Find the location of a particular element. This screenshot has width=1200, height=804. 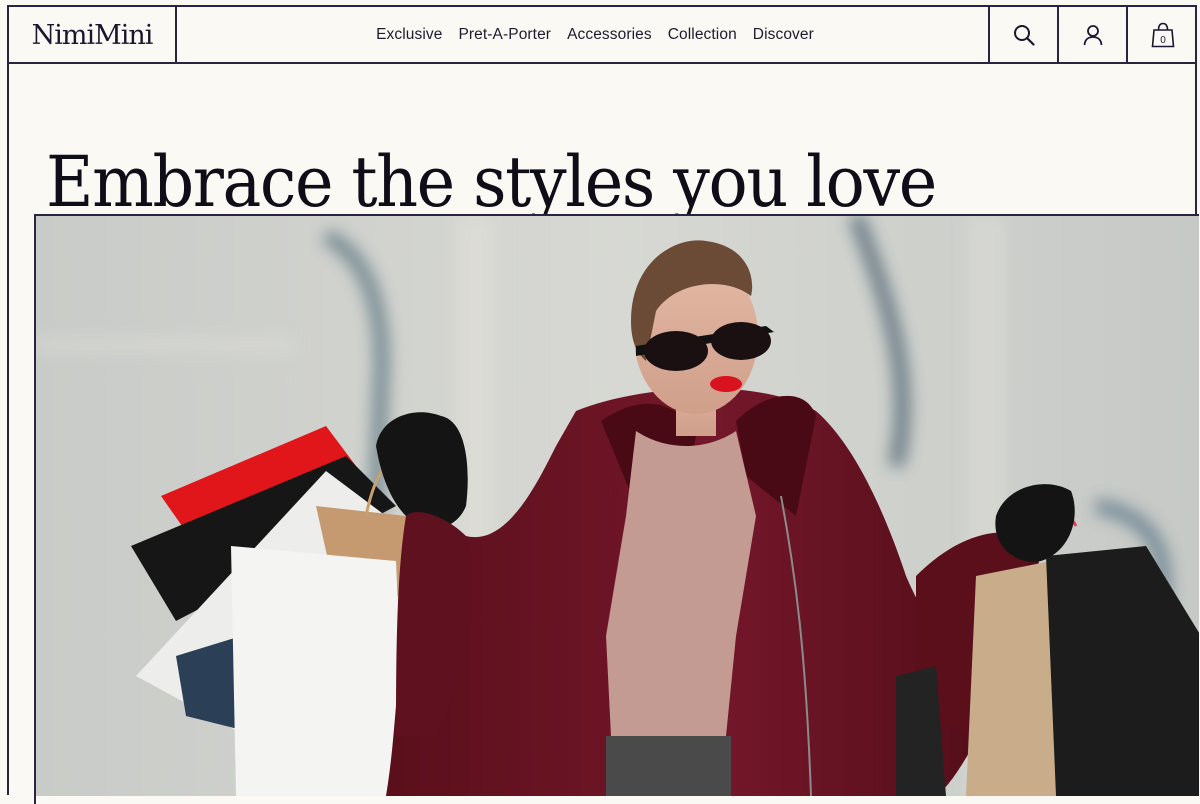

nav-item-collection: Collection is located at coordinates (702, 35).